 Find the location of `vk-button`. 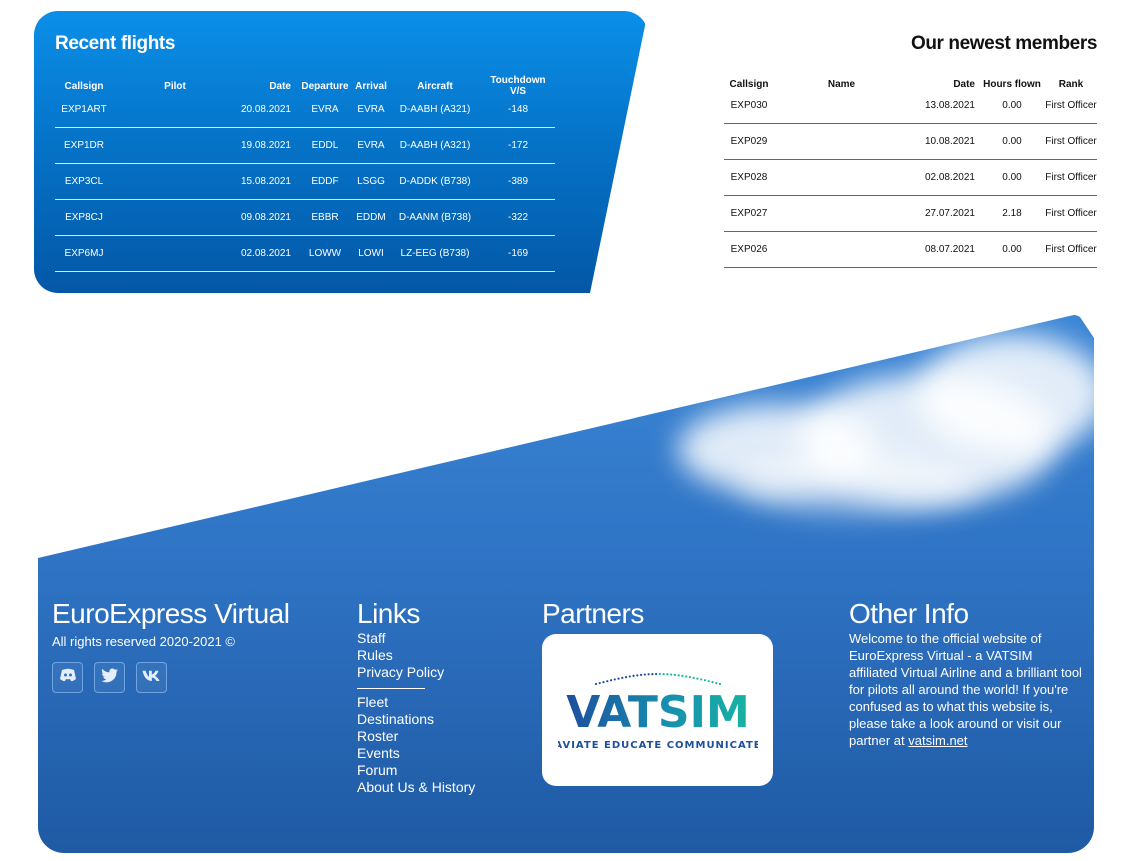

vk-button is located at coordinates (151, 677).